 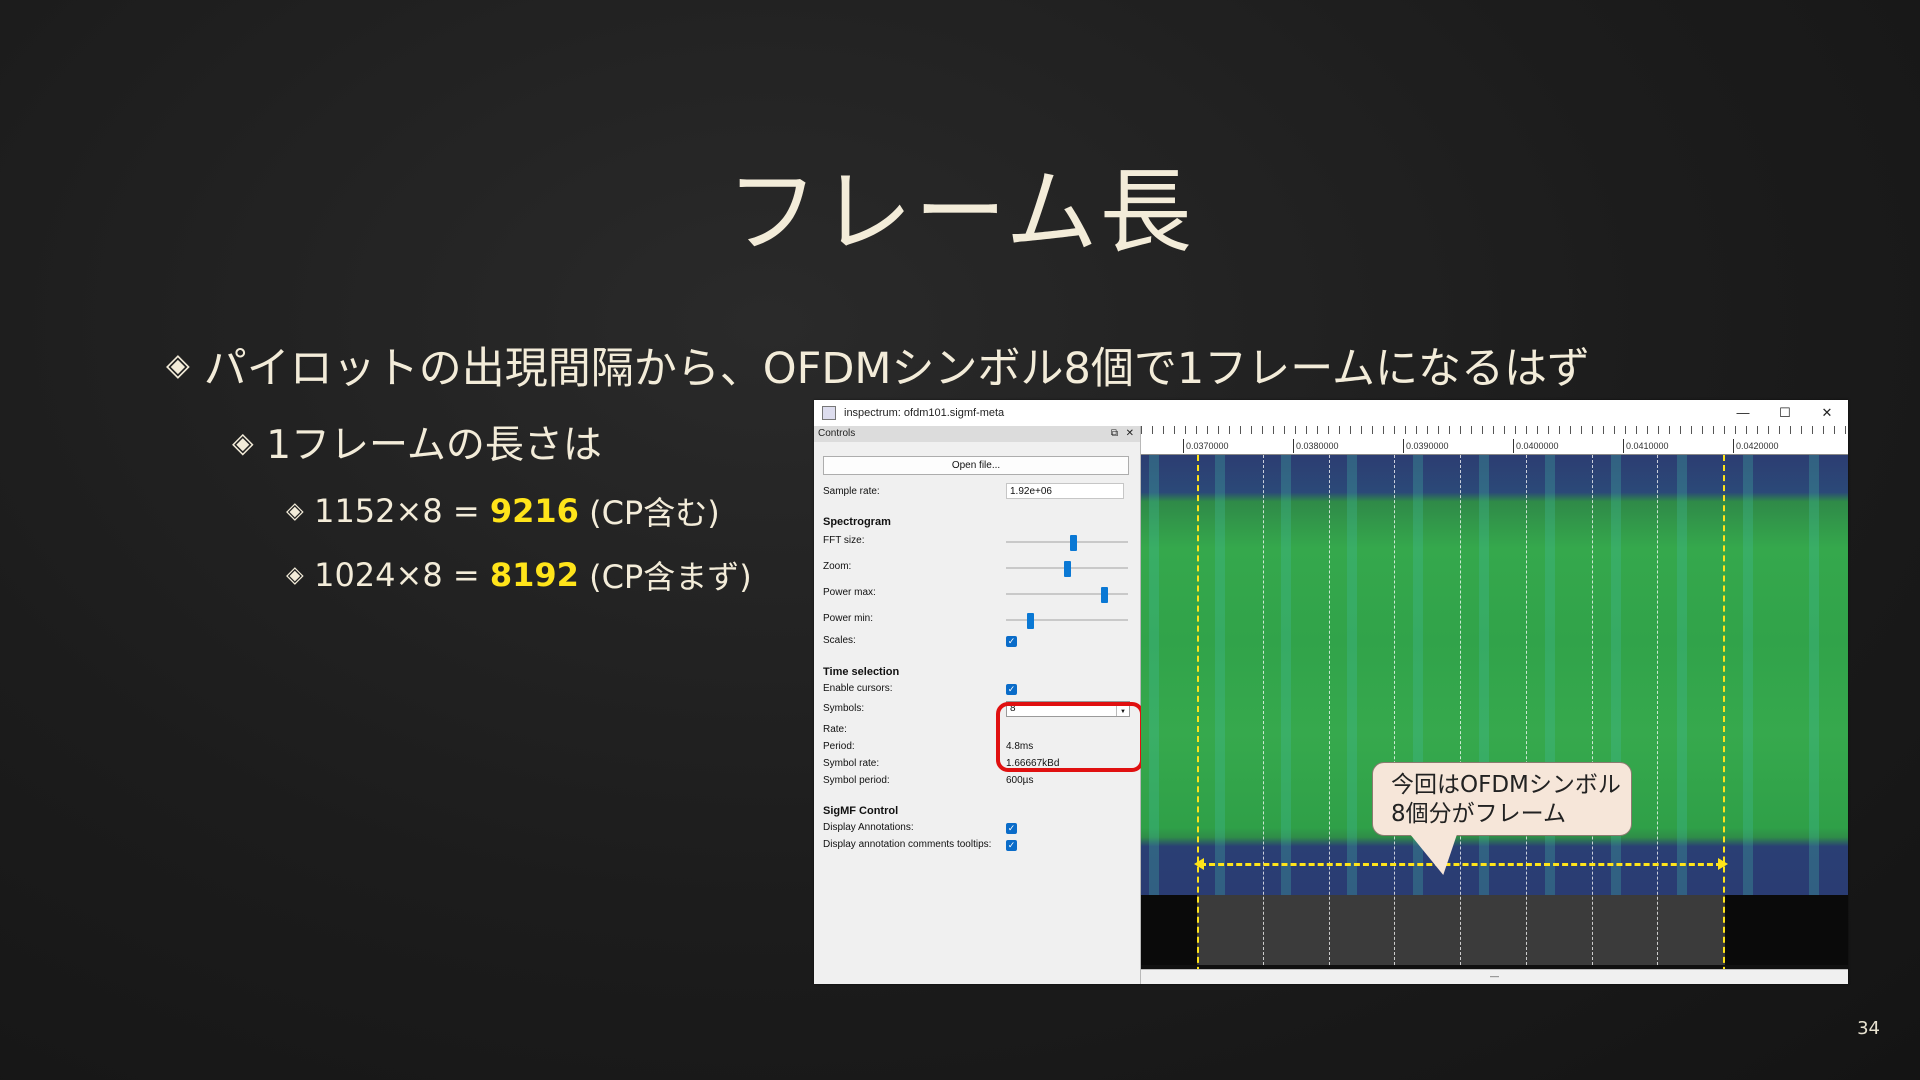 I want to click on display-tooltips-label: Display annotation comments tooltips:, so click(x=907, y=844).